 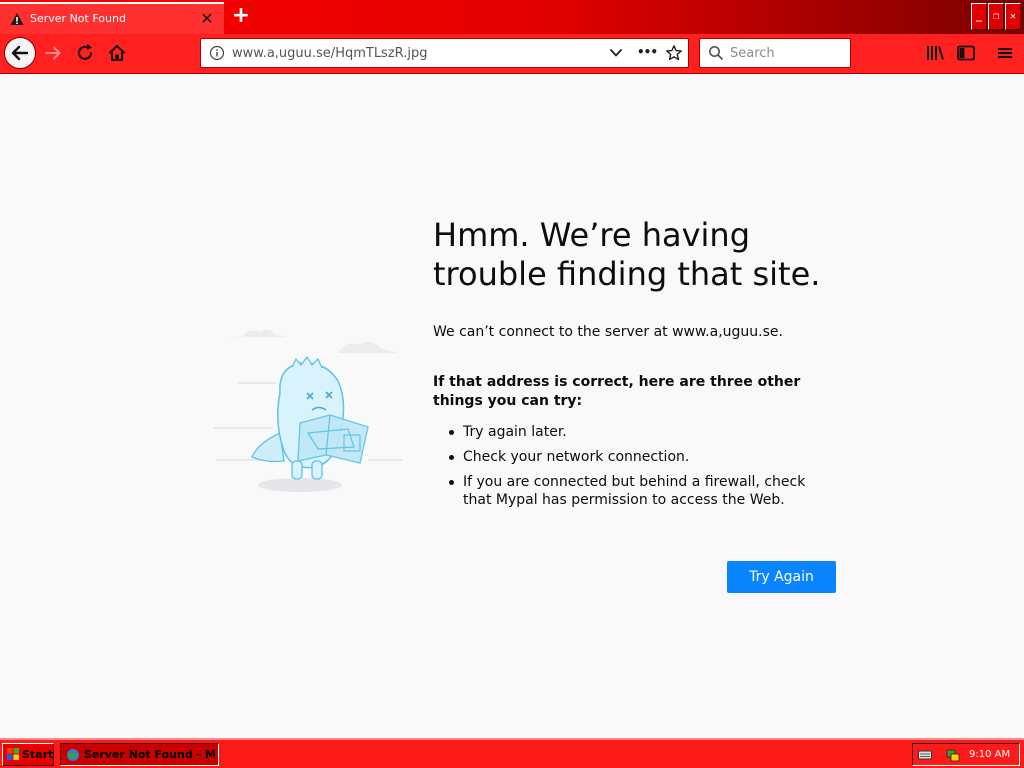 I want to click on restore-button: ❐, so click(x=996, y=16).